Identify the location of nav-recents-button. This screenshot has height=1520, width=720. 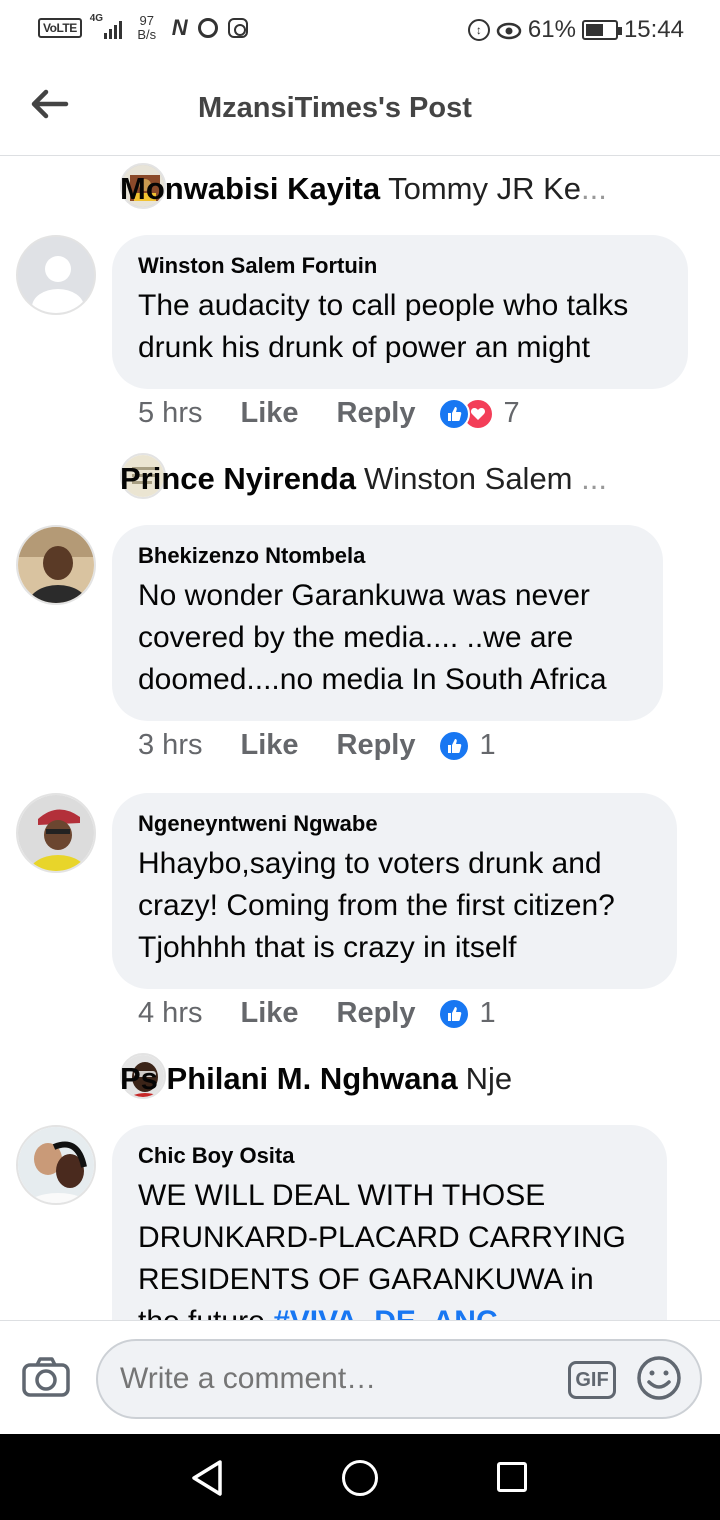
(512, 1477).